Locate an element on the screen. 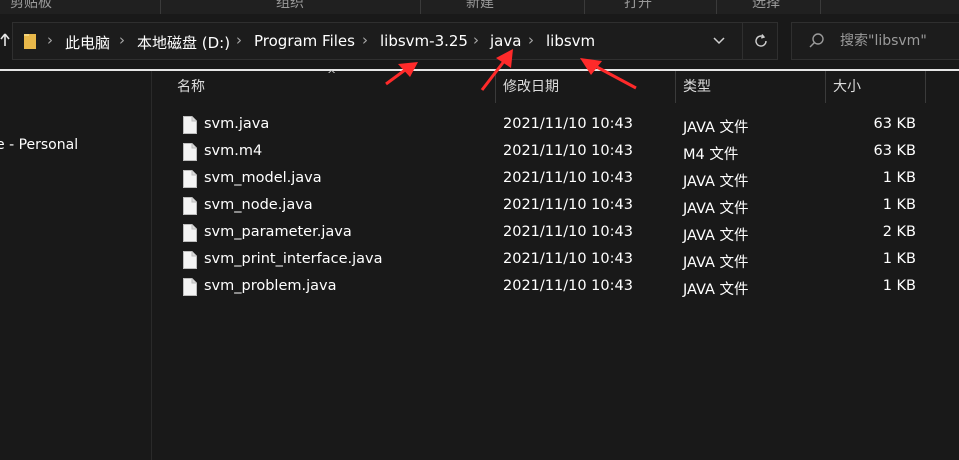 The width and height of the screenshot is (959, 460). up-arrow-icon is located at coordinates (5, 42).